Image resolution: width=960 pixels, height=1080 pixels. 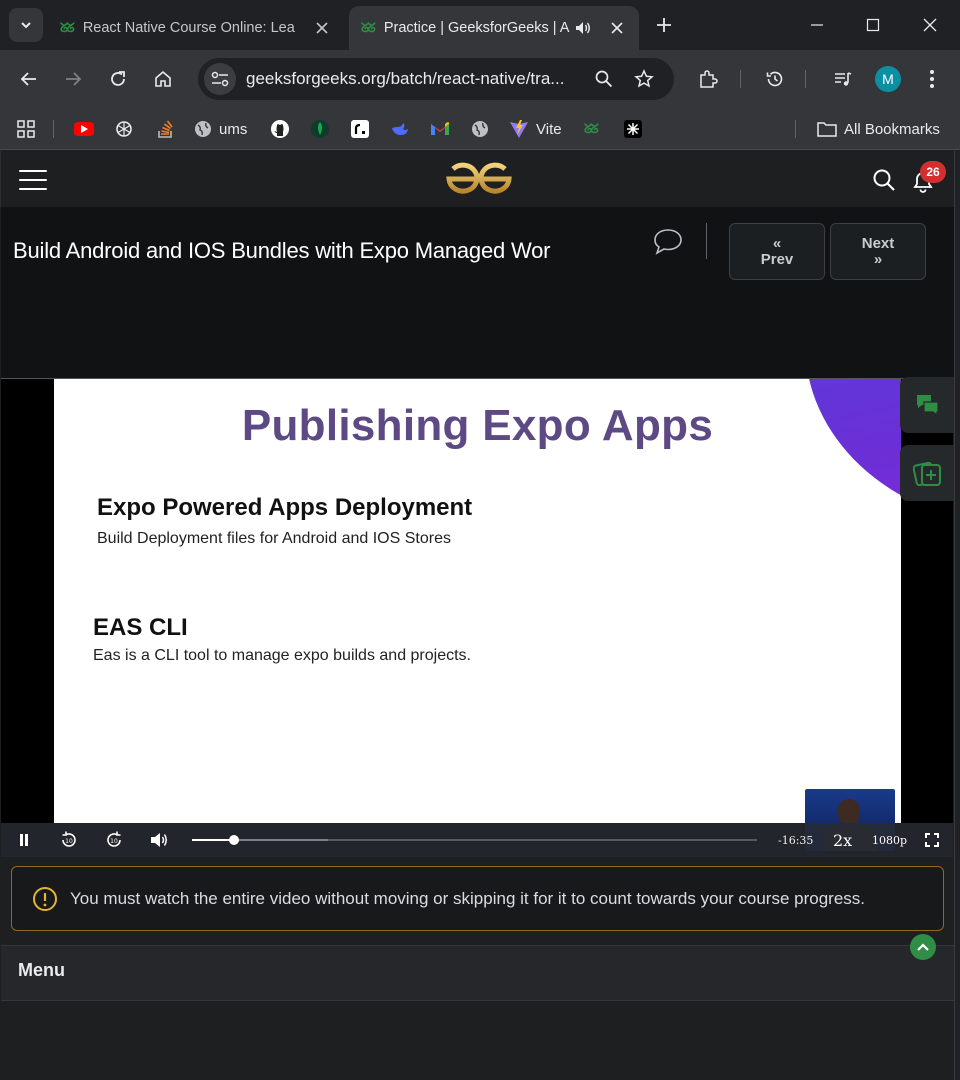 I want to click on double-chevron-right-icon: », so click(x=878, y=259).